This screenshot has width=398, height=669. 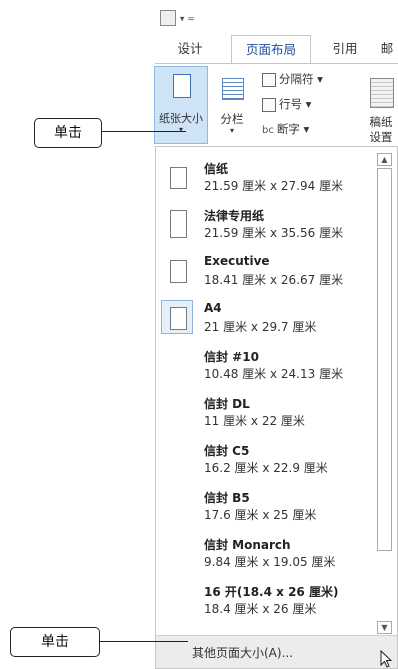 I want to click on paper-size-dims: 11 厘米 x 22 厘米, so click(x=254, y=421).